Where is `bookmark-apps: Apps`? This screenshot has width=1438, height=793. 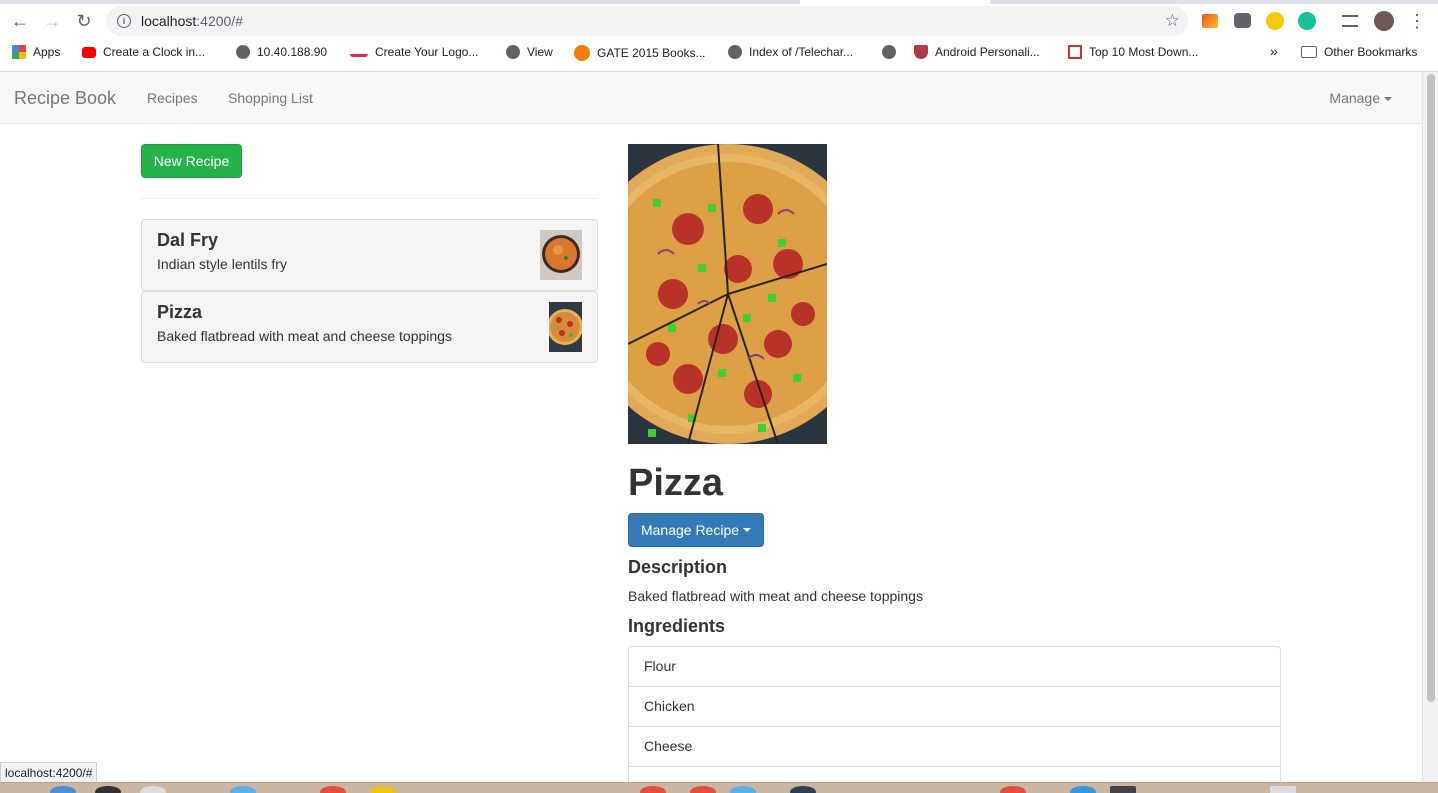 bookmark-apps: Apps is located at coordinates (36, 52).